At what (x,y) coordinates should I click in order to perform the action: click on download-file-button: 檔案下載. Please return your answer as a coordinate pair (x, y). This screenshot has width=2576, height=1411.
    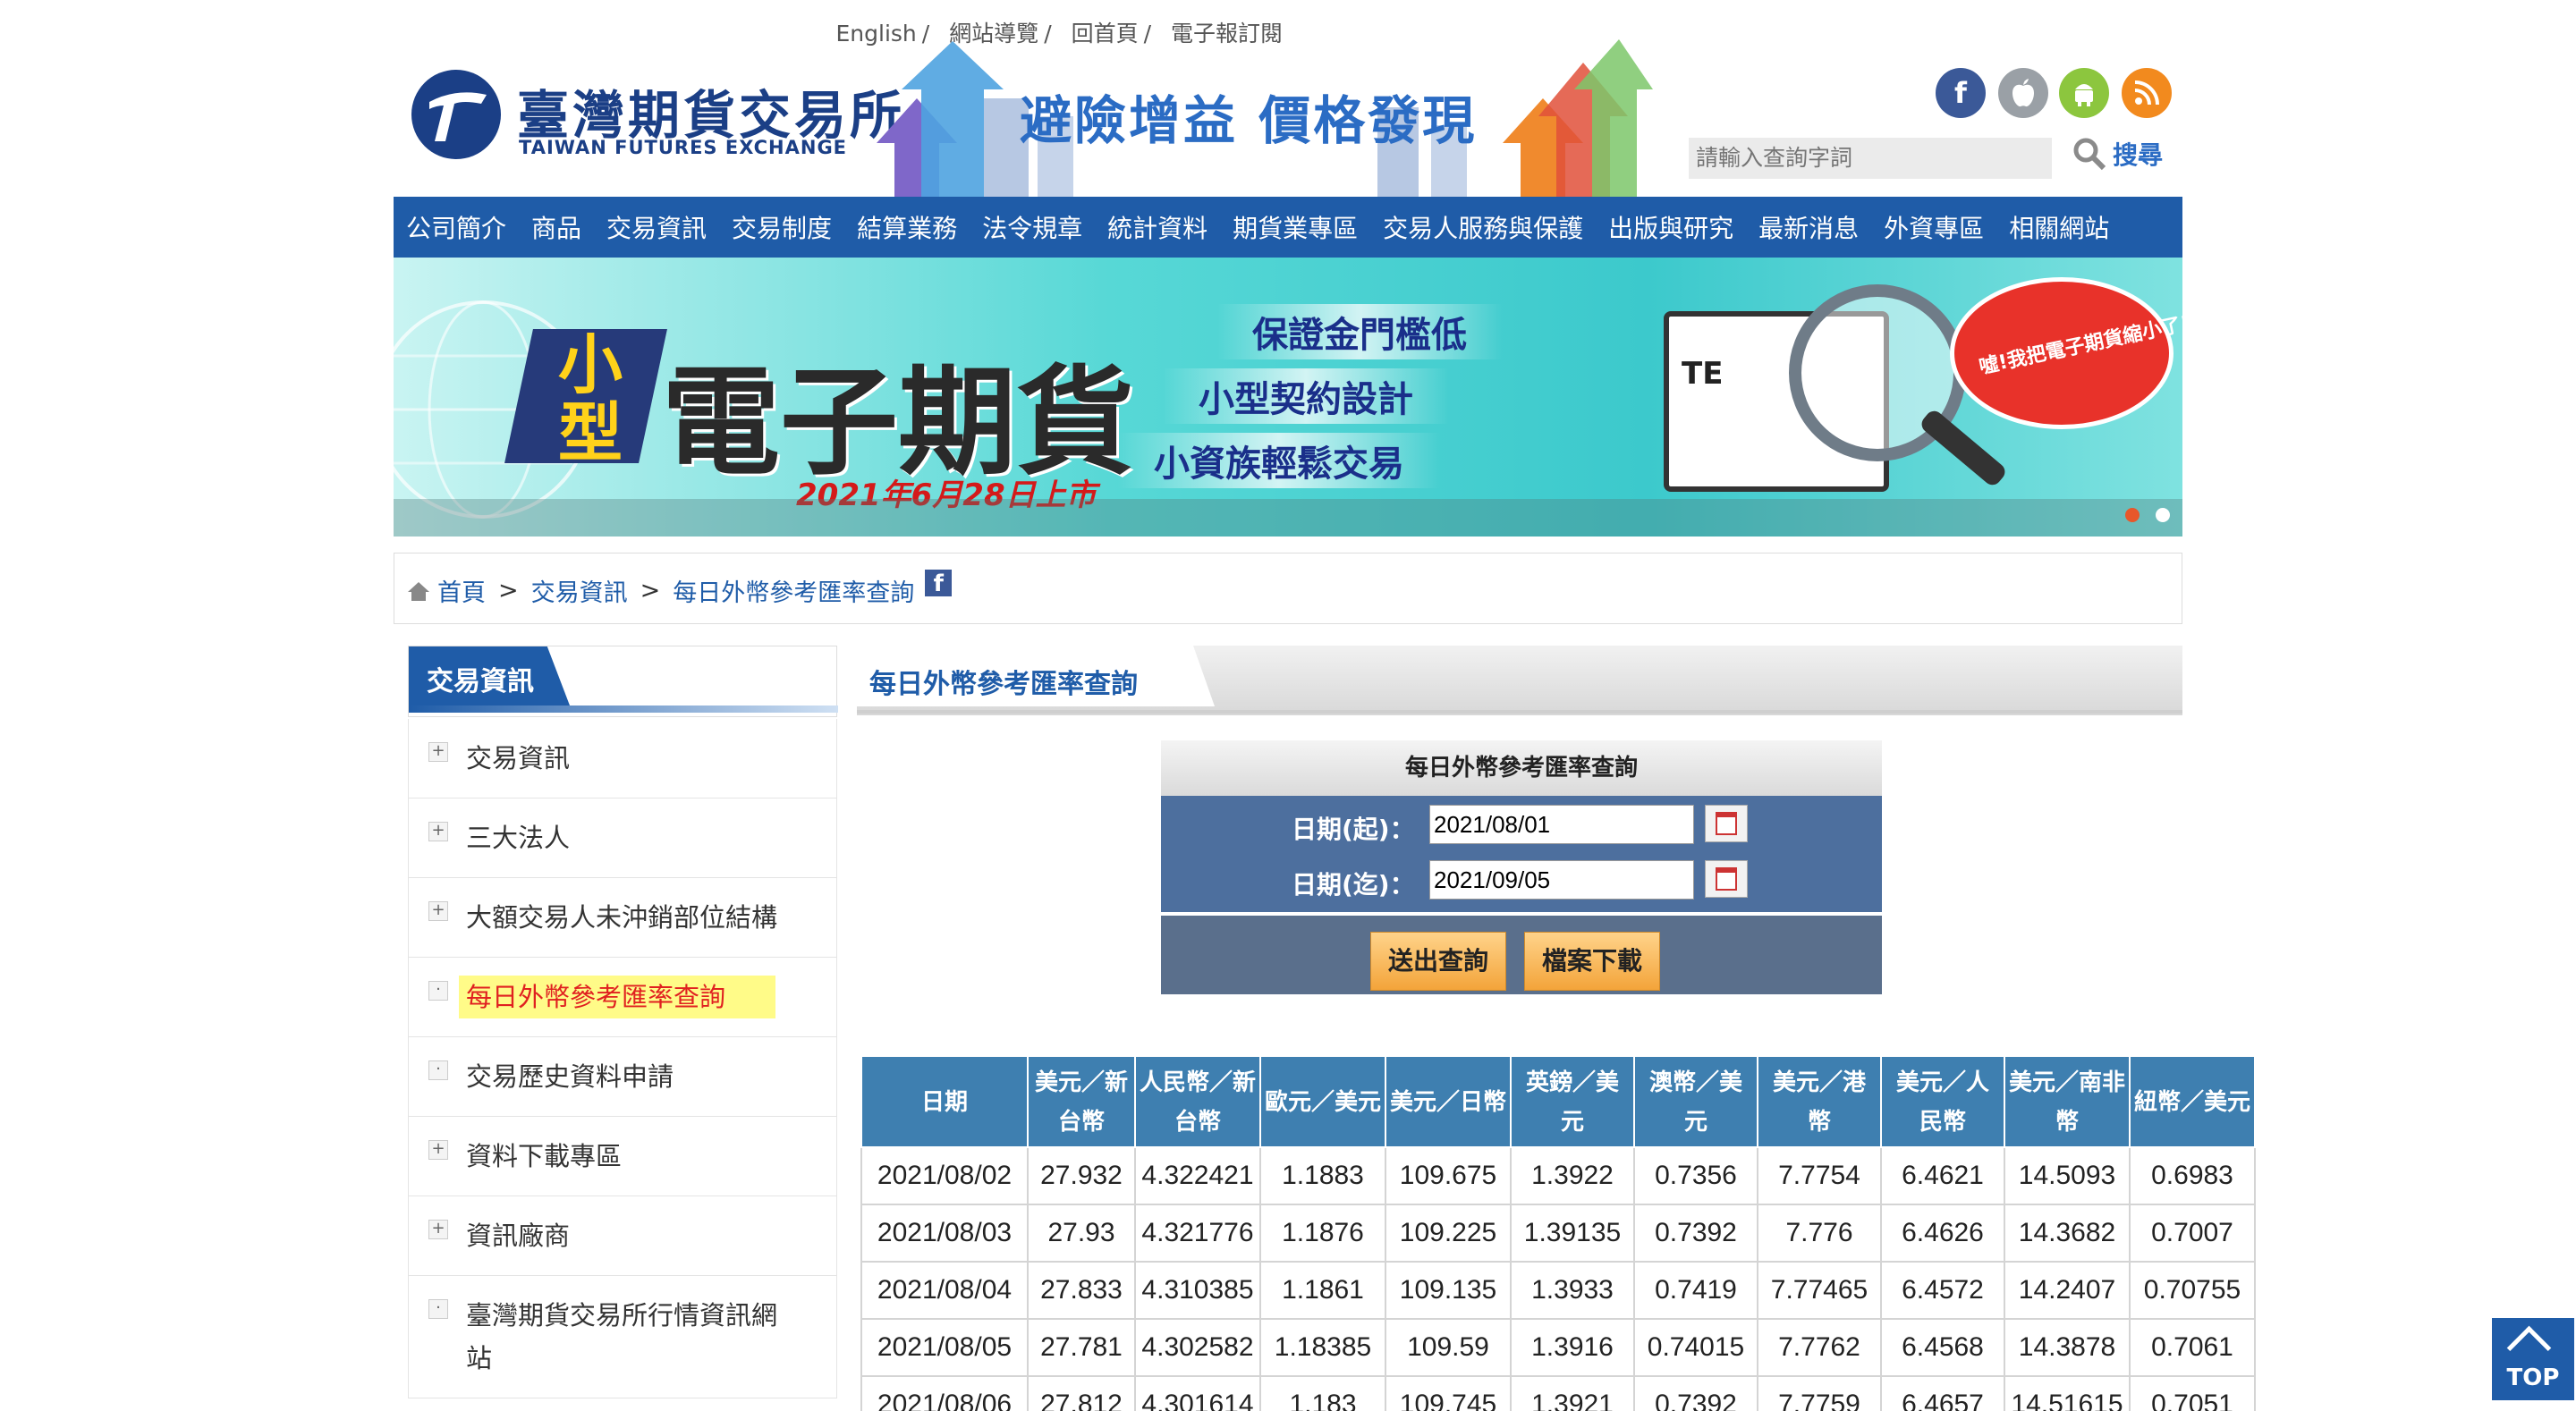
    Looking at the image, I should click on (1592, 961).